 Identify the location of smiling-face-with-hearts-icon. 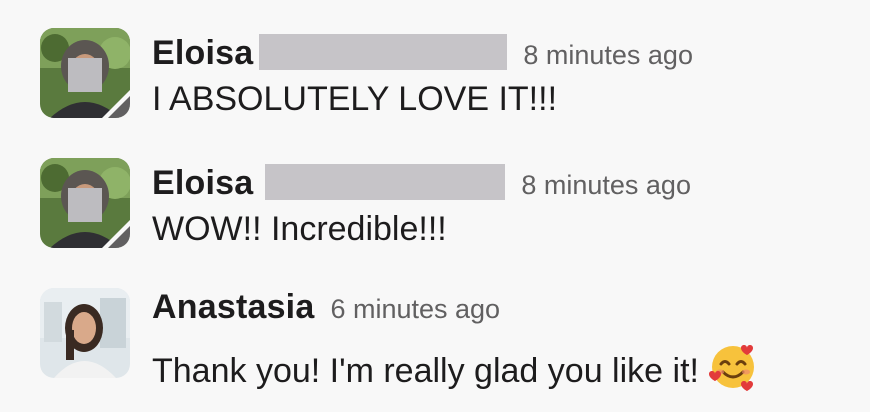
(733, 366).